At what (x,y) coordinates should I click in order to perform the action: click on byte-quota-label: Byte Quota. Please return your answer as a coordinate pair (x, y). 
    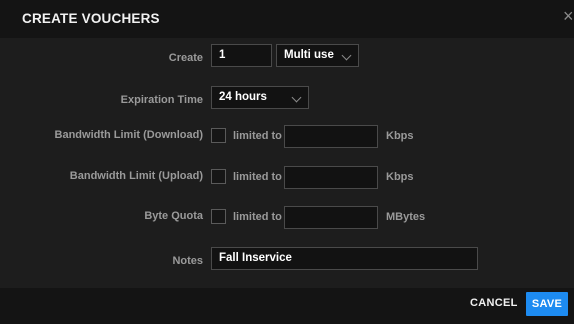
    Looking at the image, I should click on (173, 216).